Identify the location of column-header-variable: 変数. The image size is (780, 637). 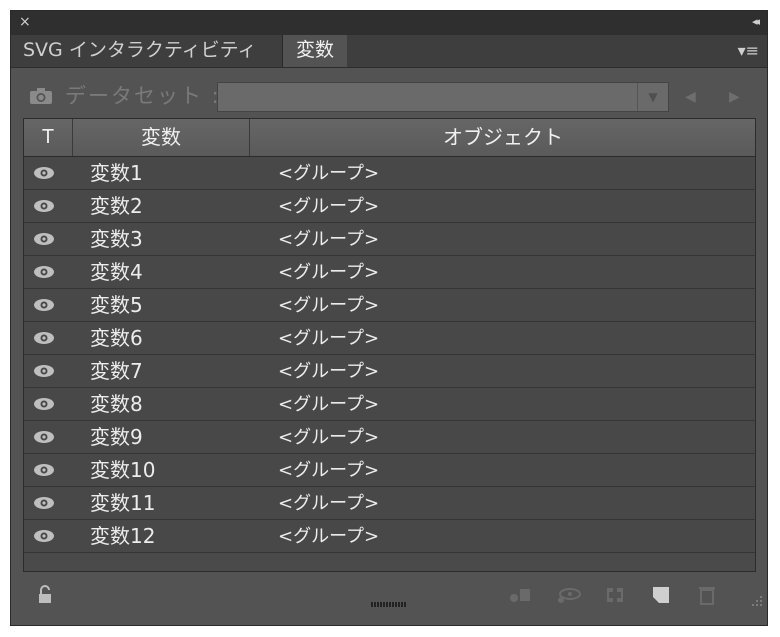
(161, 137).